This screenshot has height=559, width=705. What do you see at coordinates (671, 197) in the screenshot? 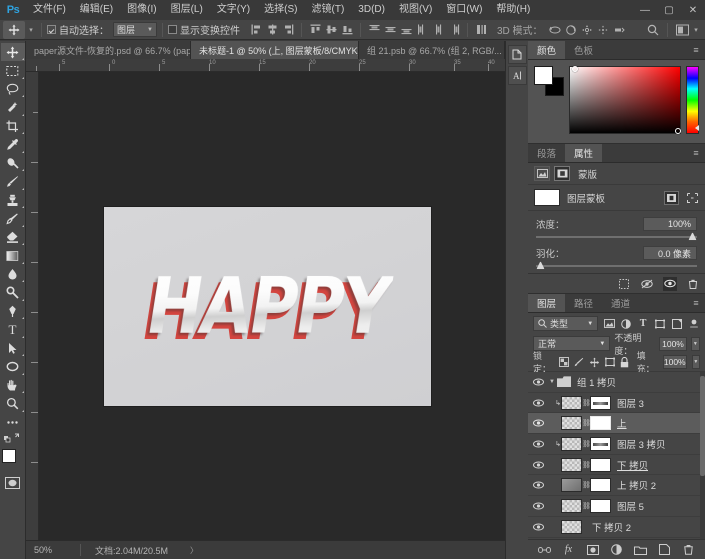
I see `select-mask-icon` at bounding box center [671, 197].